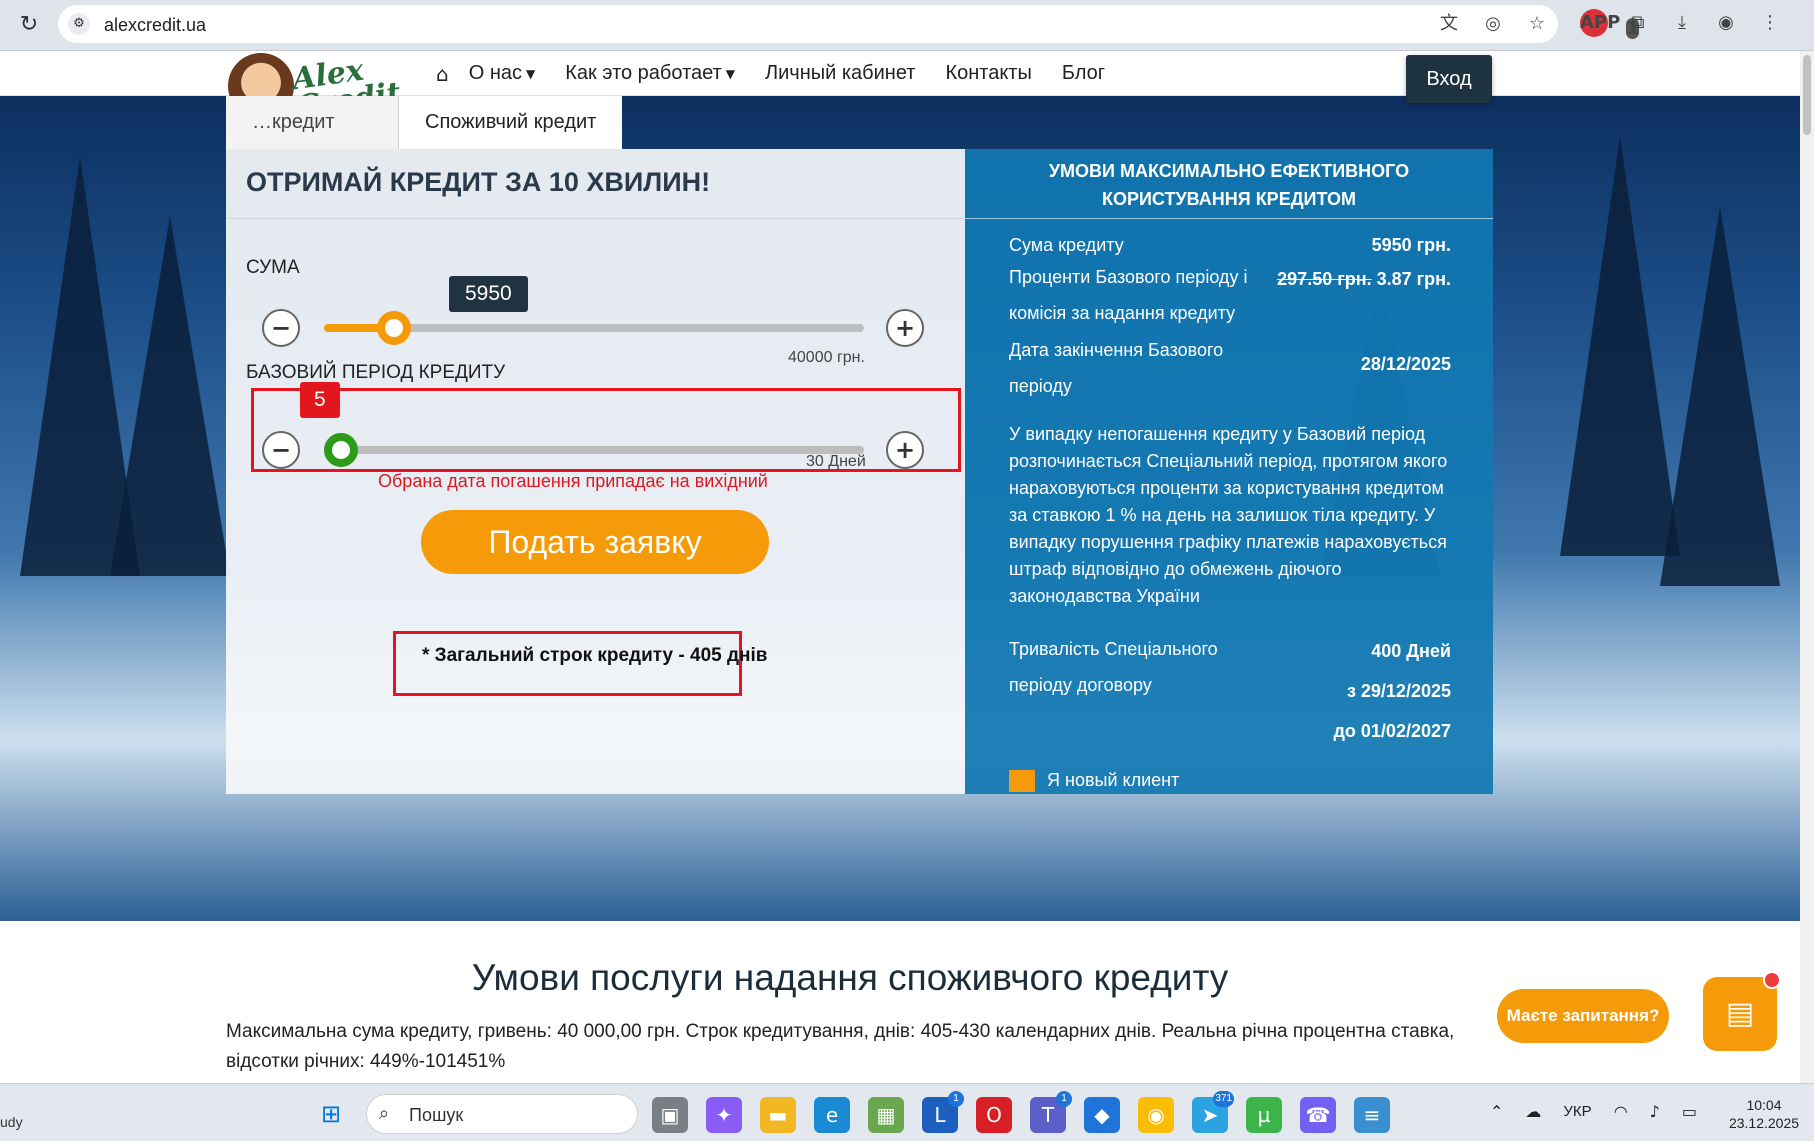  Describe the element at coordinates (1689, 1111) in the screenshot. I see `battery-icon: ▭` at that location.